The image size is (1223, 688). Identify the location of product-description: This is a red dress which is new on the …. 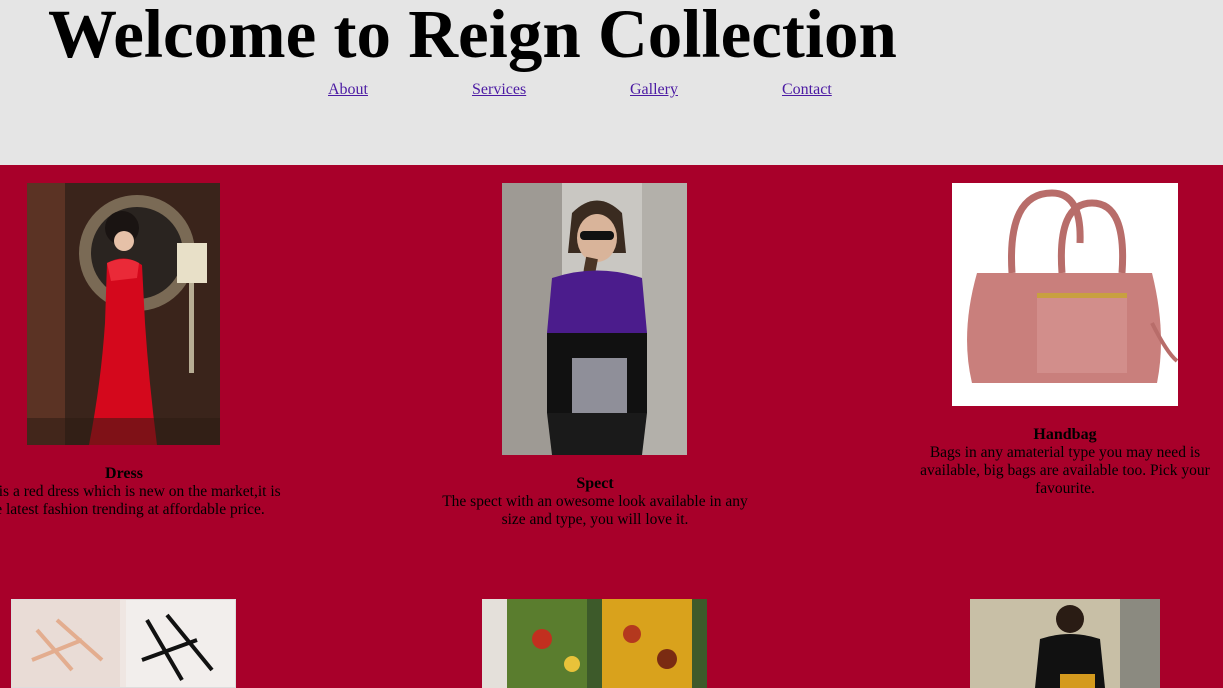
(140, 500).